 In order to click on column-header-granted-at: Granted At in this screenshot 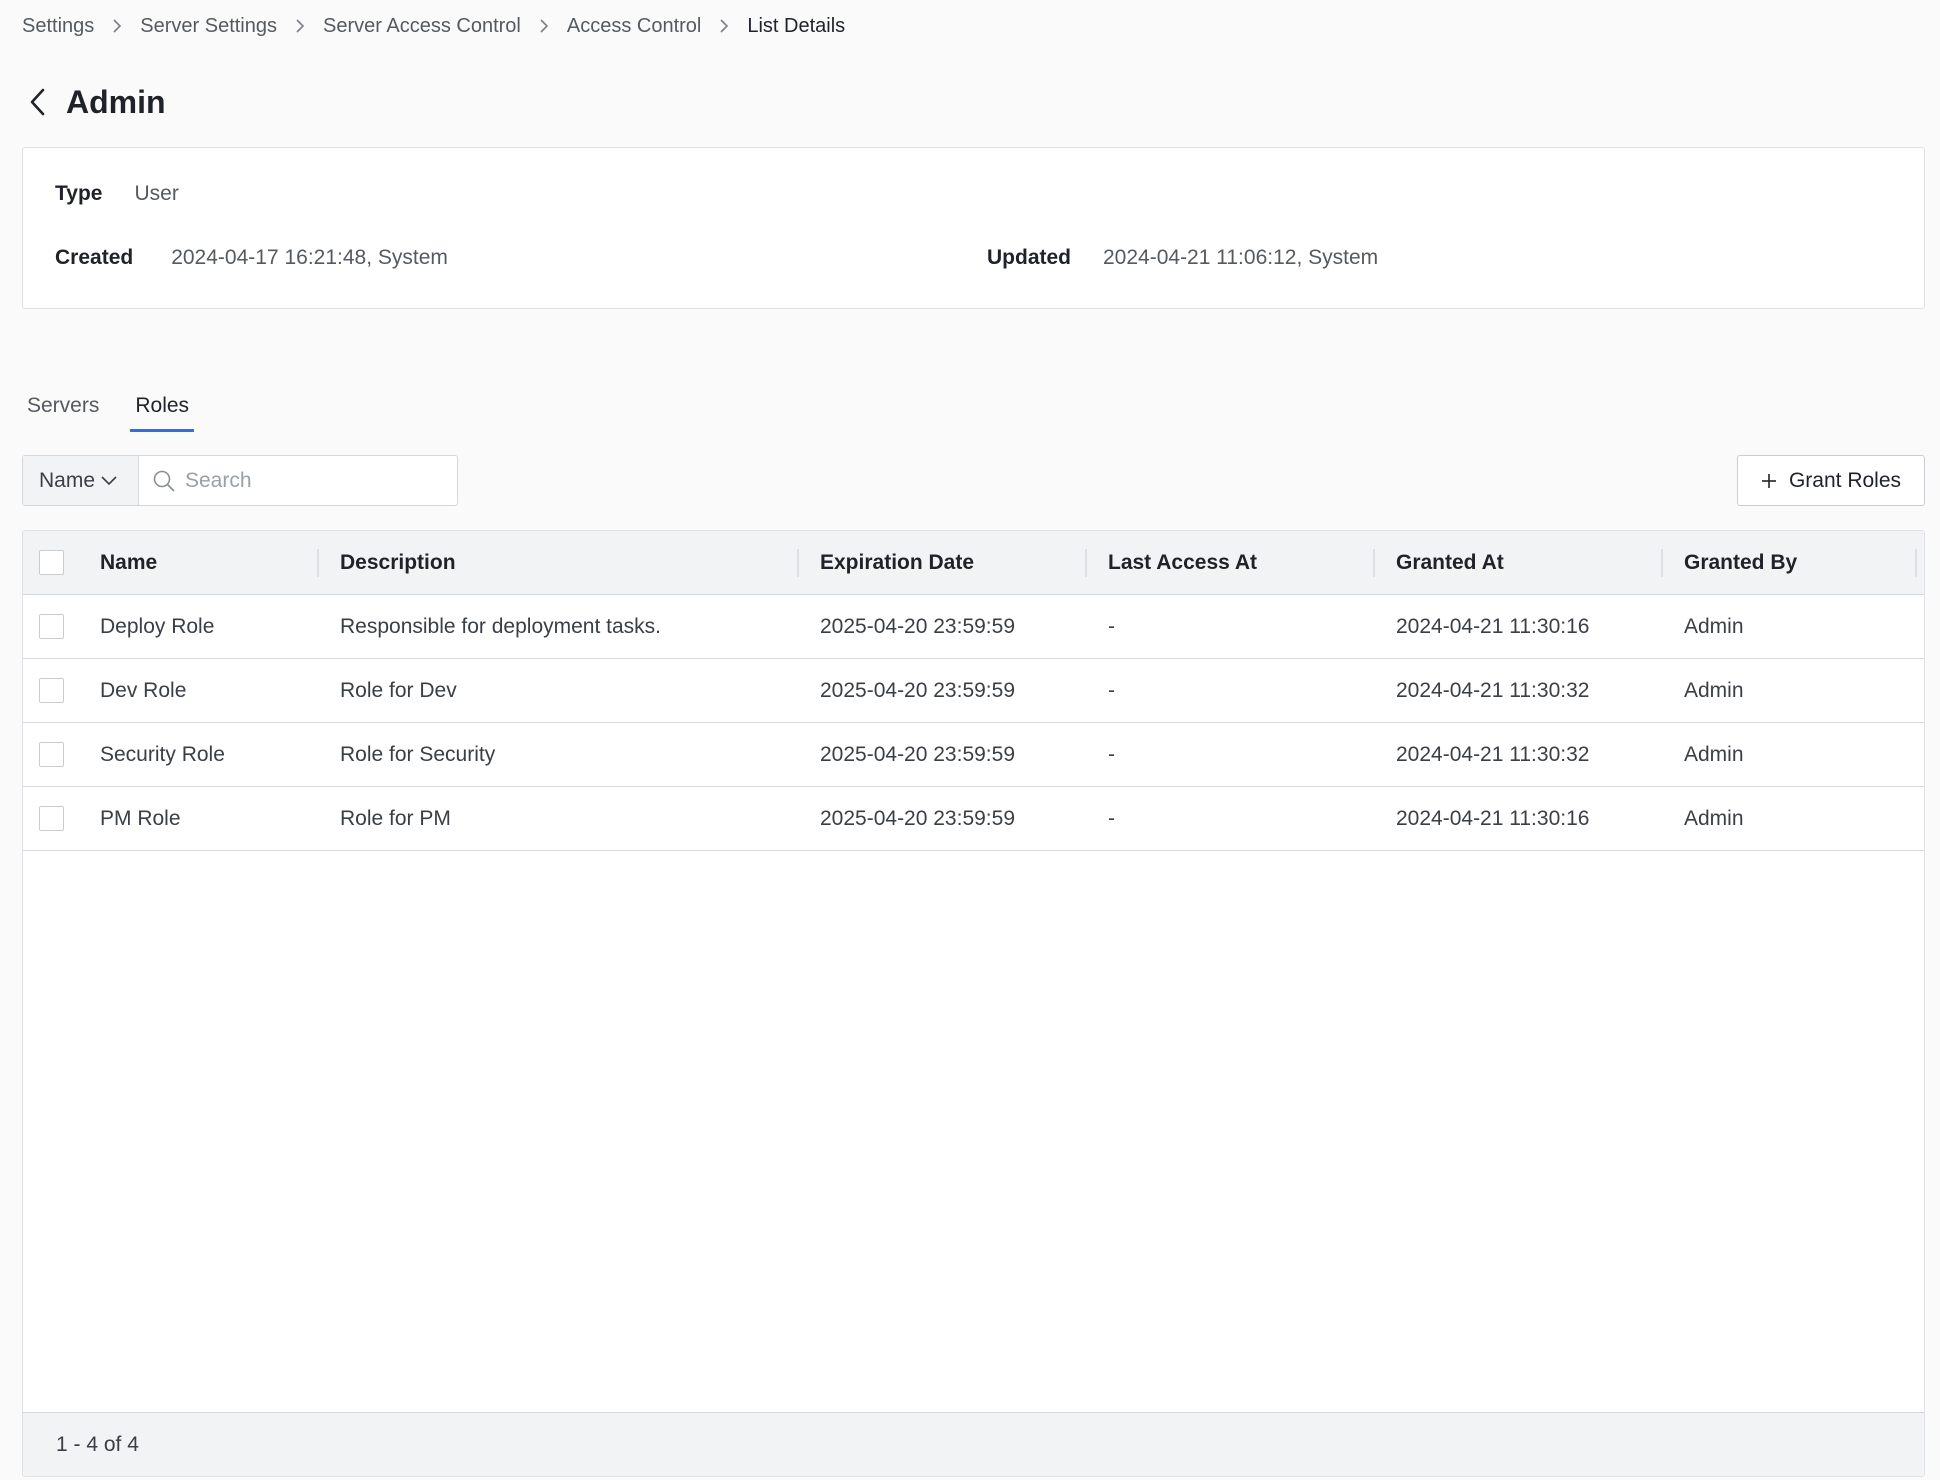, I will do `click(1450, 563)`.